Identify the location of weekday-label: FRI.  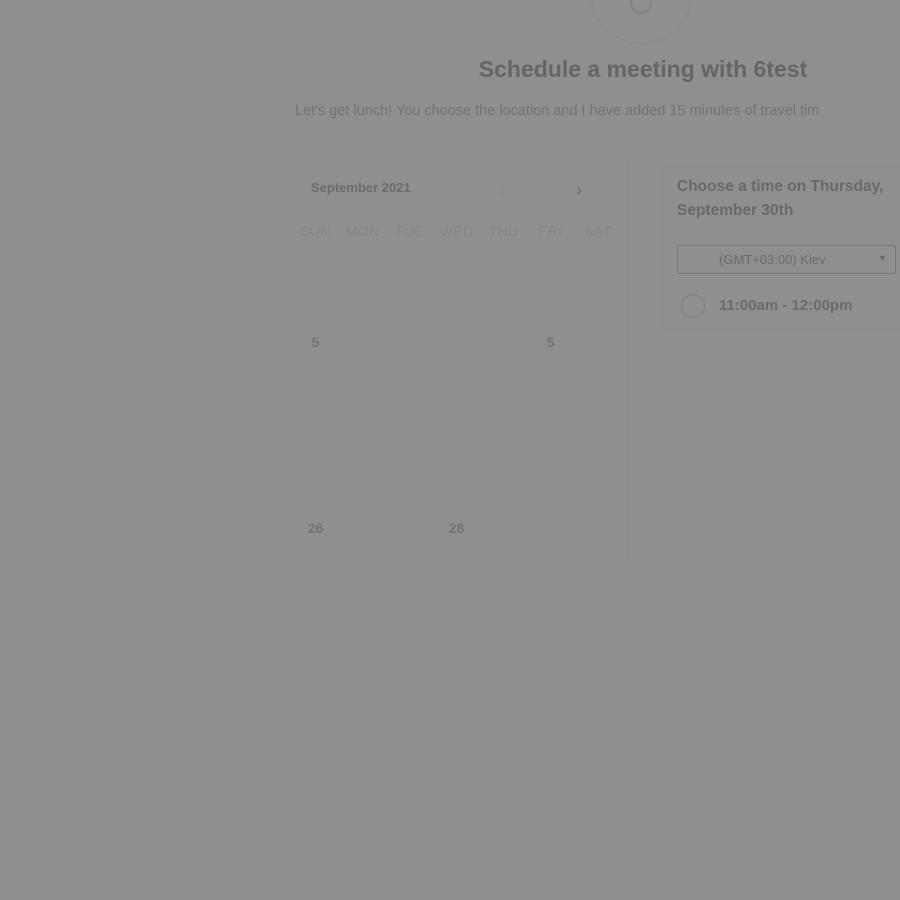
(550, 231).